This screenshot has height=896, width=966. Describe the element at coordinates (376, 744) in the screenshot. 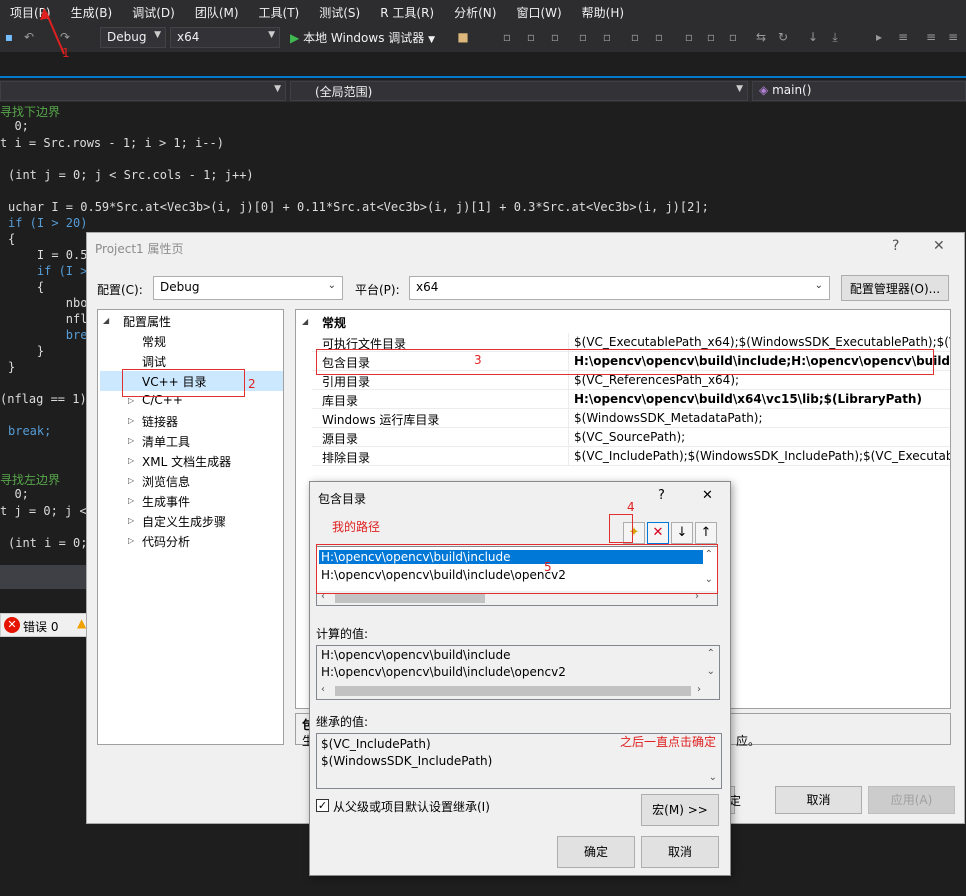

I see `inherited-item: $(VC_IncludePath)` at that location.